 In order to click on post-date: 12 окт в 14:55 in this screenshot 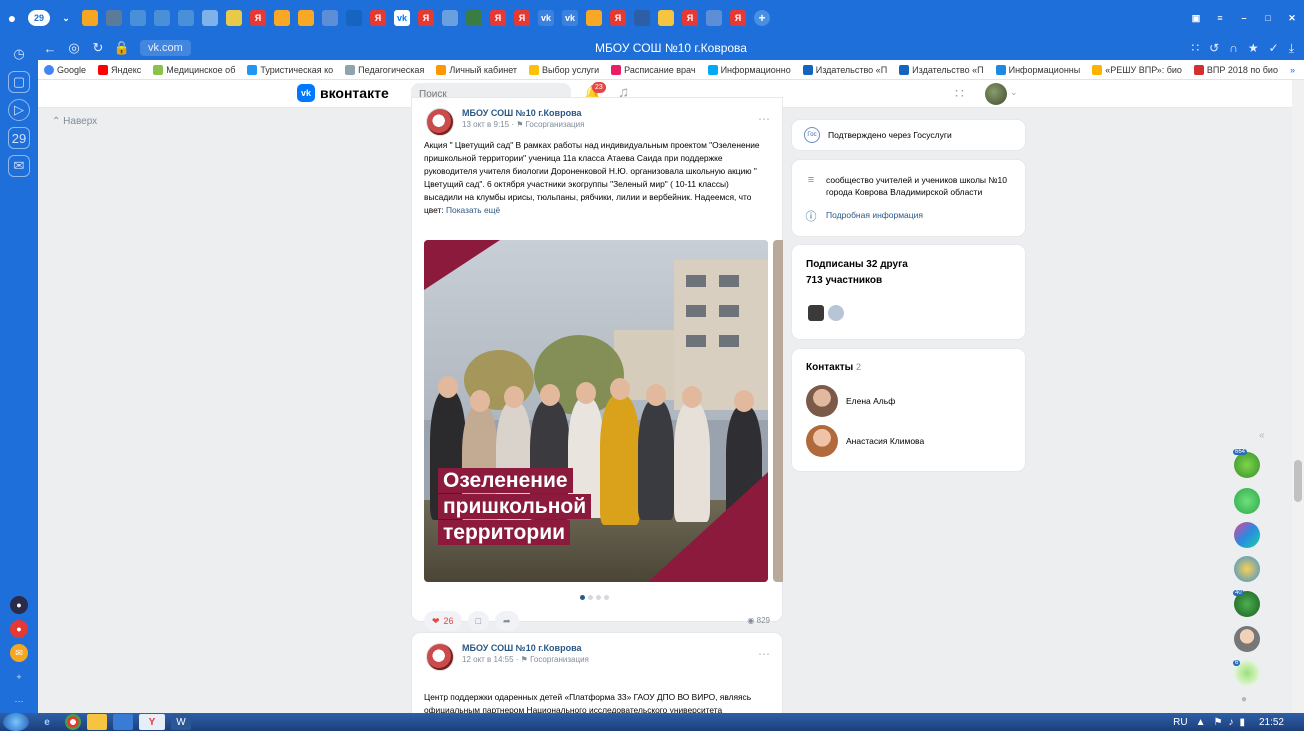, I will do `click(488, 659)`.